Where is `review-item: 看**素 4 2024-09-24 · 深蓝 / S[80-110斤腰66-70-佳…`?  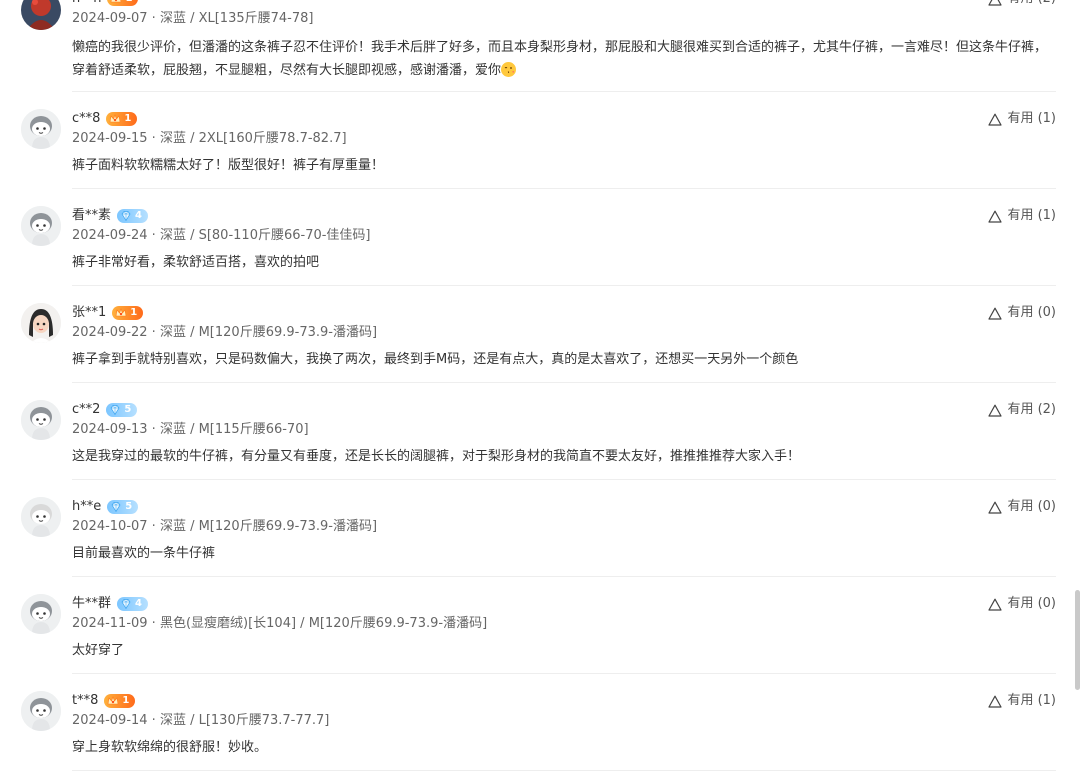 review-item: 看**素 4 2024-09-24 · 深蓝 / S[80-110斤腰66-70-佳… is located at coordinates (540, 237).